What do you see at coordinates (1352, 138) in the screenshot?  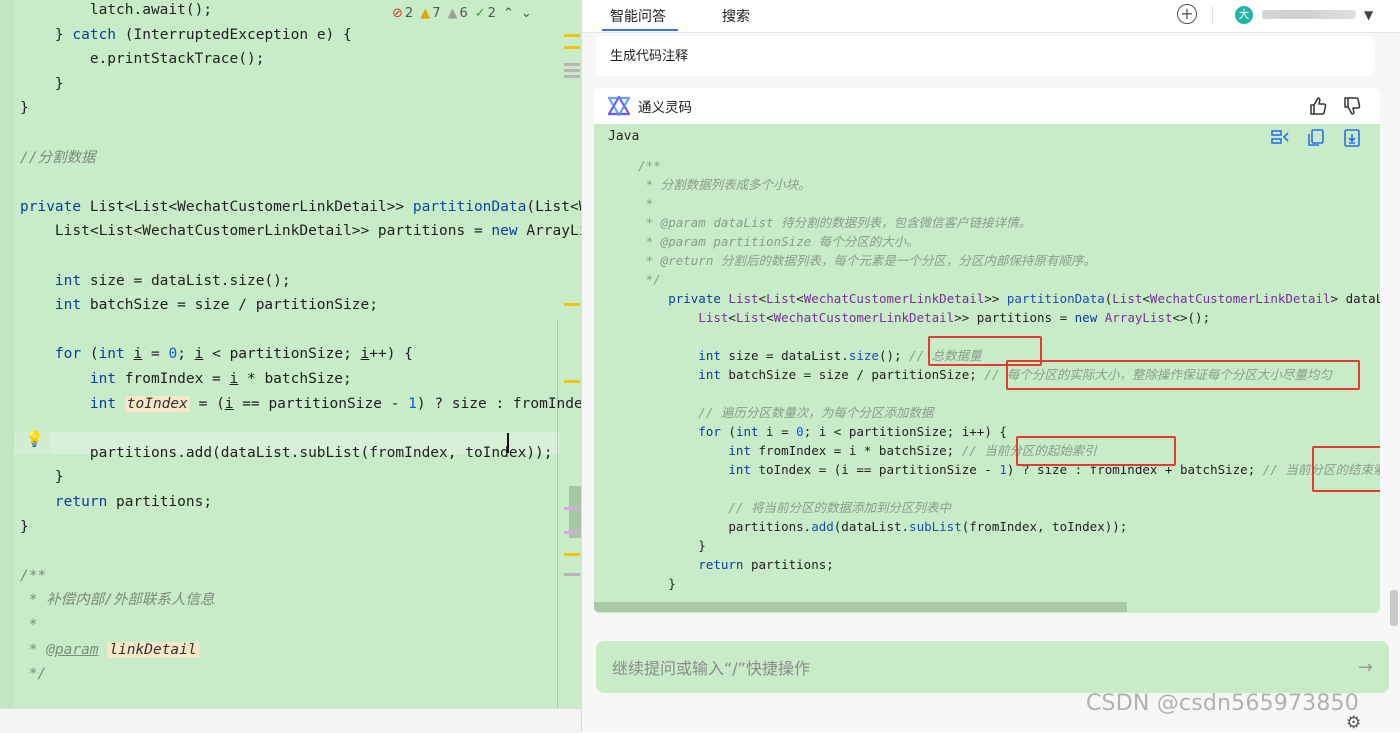 I see `insert-code-icon` at bounding box center [1352, 138].